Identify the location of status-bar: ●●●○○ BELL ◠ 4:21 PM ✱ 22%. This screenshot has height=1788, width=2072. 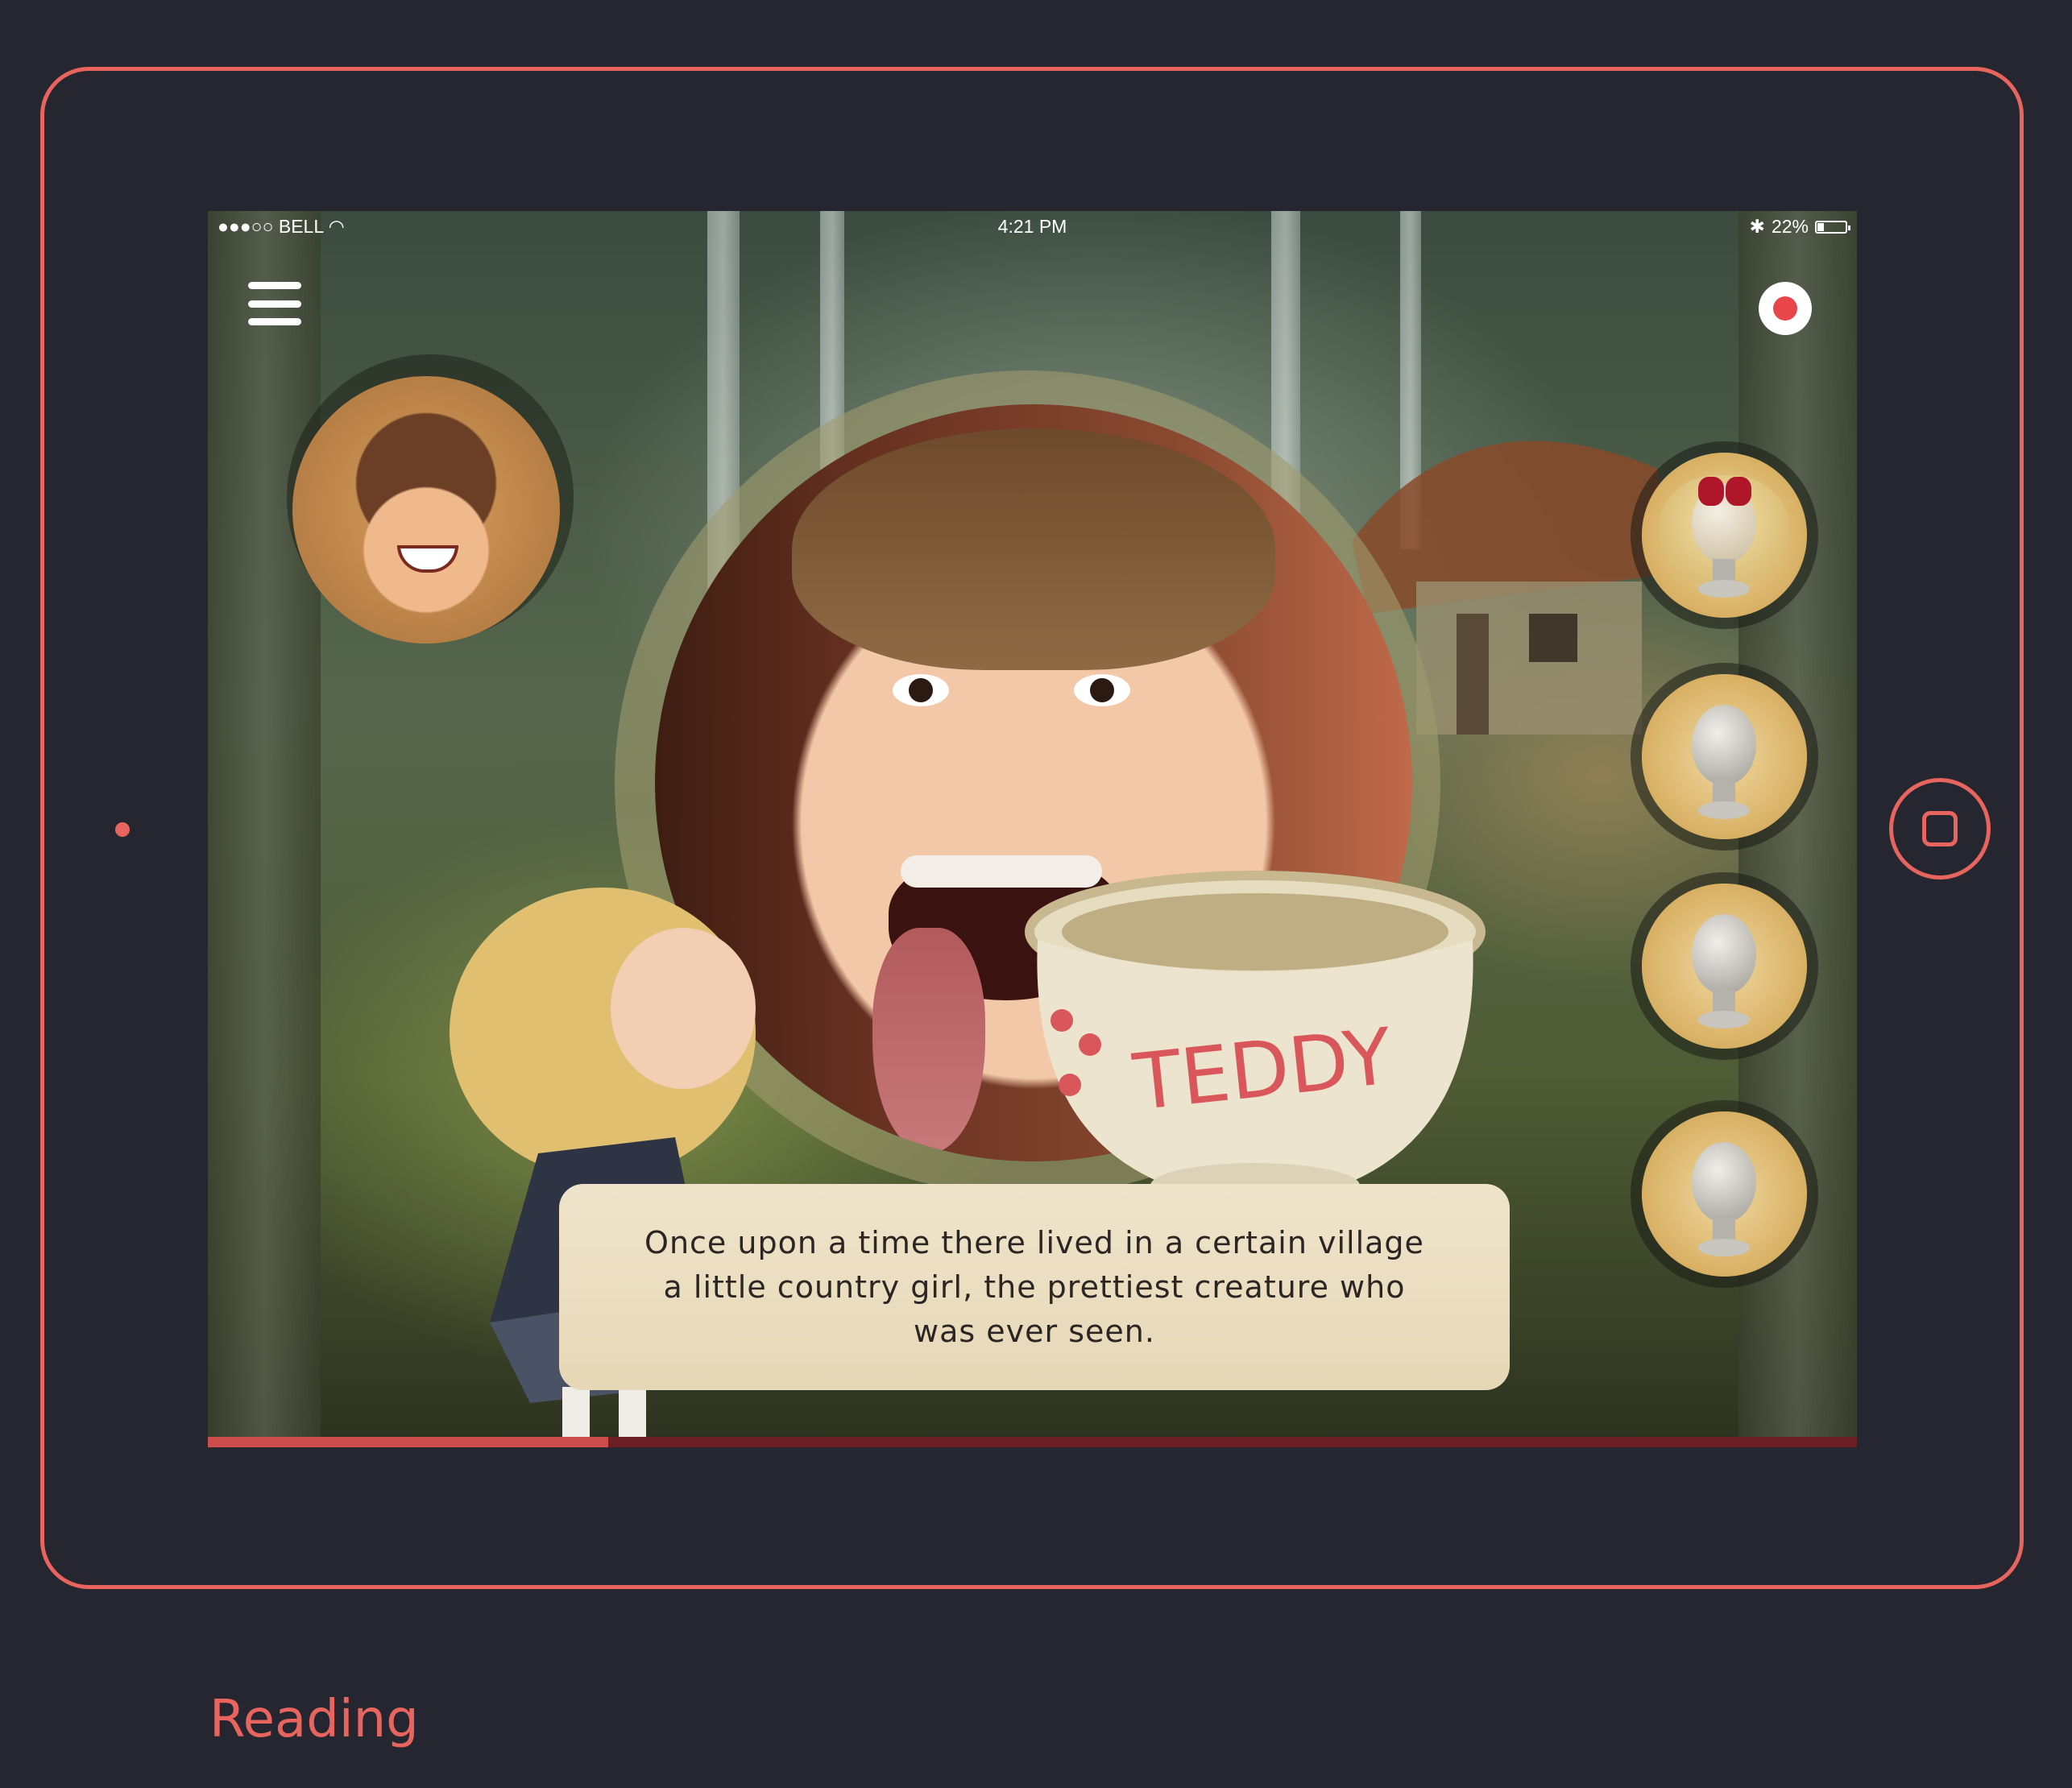
(1032, 227).